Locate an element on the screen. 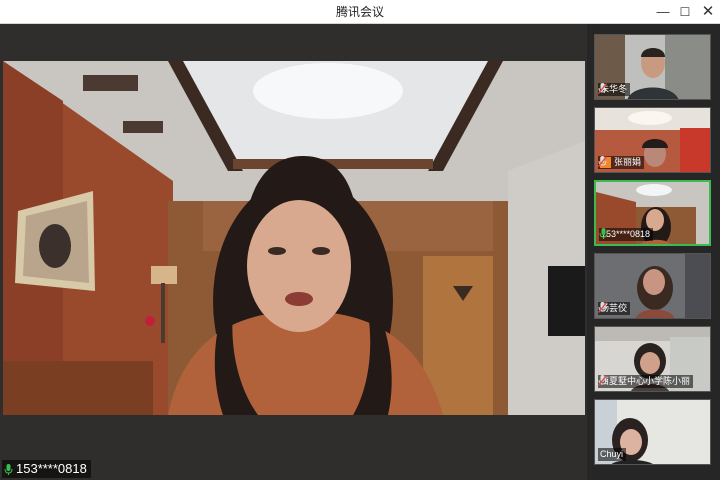 The height and width of the screenshot is (480, 720). participant-label: 张丽娟 is located at coordinates (621, 162).